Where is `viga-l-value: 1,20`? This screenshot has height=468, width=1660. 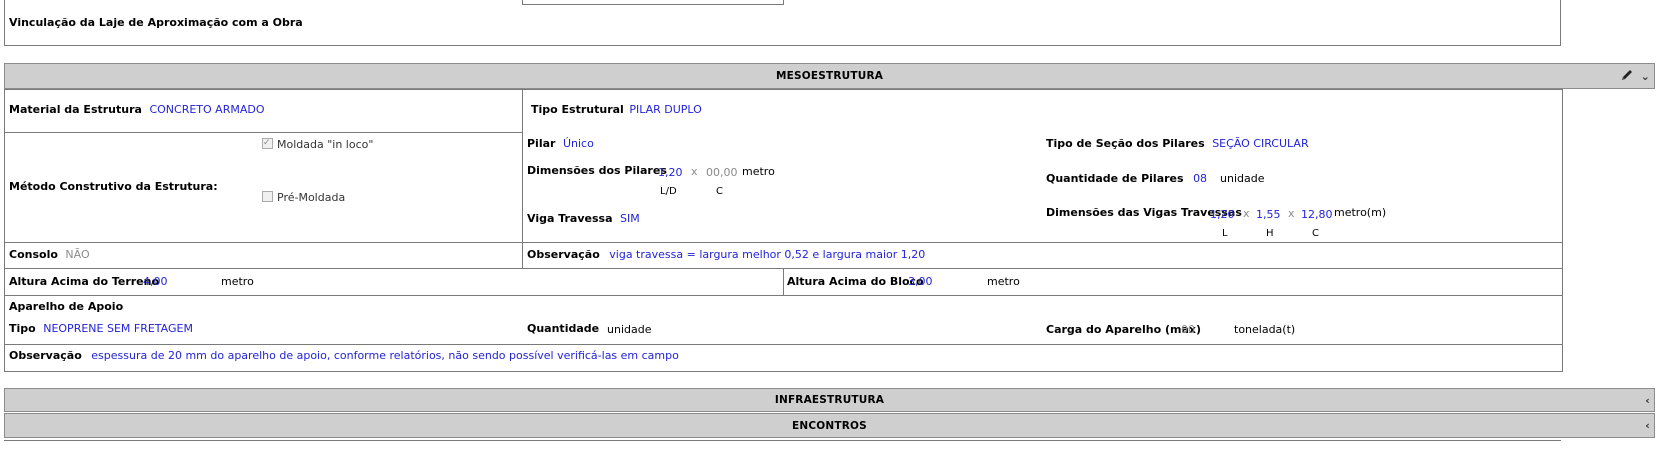 viga-l-value: 1,20 is located at coordinates (1222, 215).